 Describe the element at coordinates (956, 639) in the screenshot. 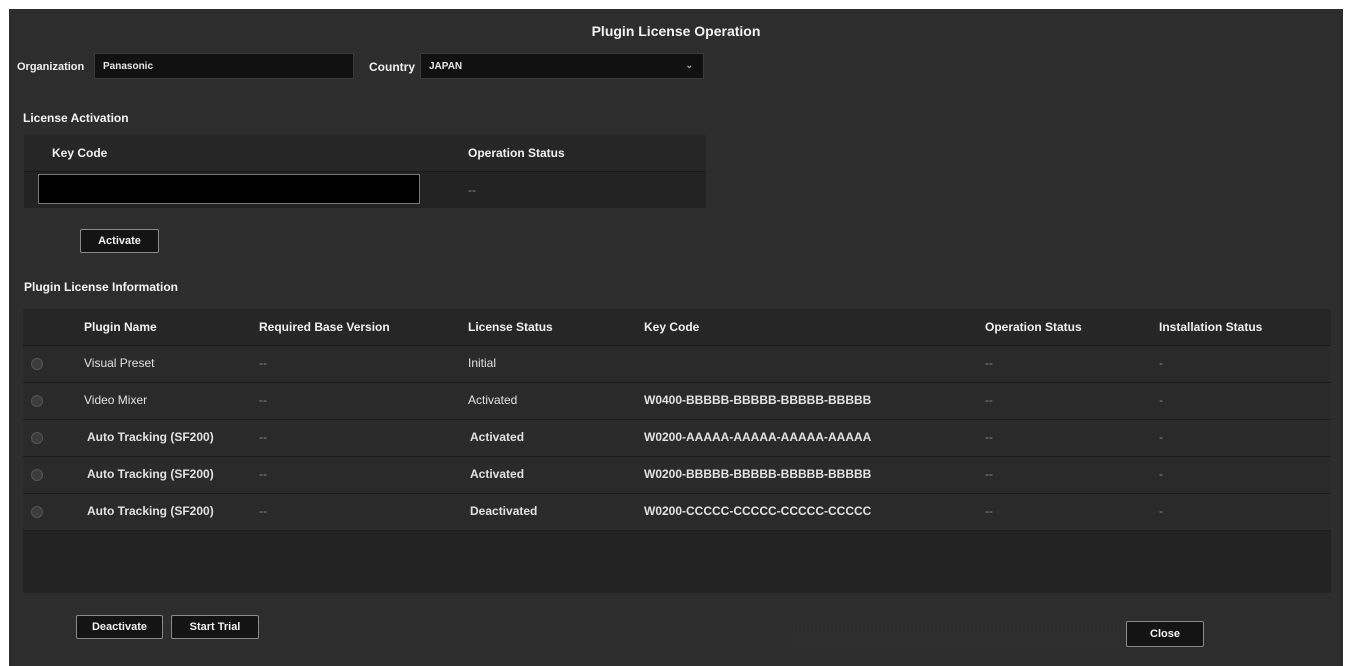

I see `progress-bar` at that location.